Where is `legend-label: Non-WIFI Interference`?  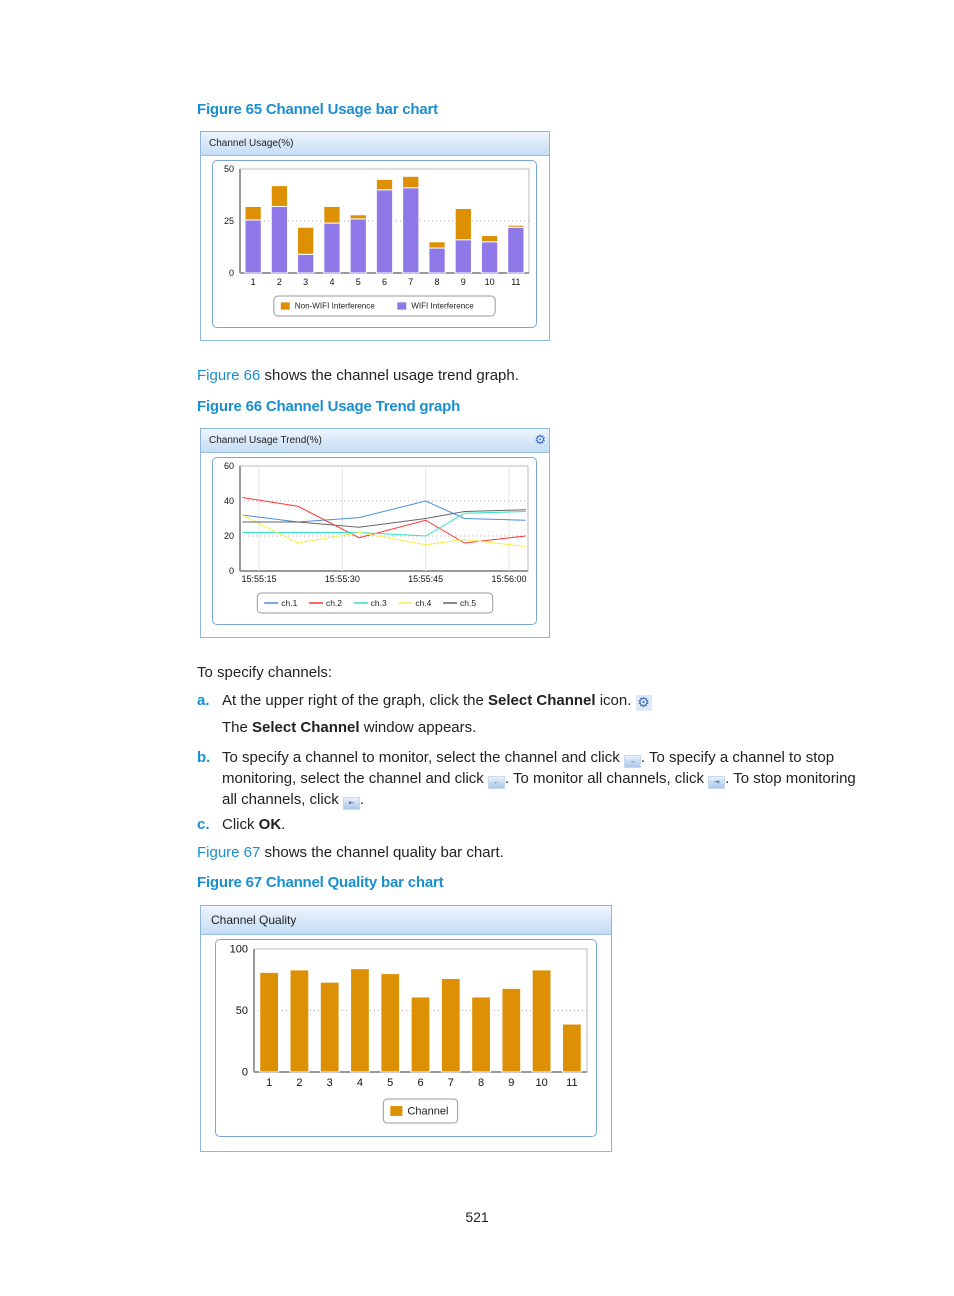 legend-label: Non-WIFI Interference is located at coordinates (335, 306).